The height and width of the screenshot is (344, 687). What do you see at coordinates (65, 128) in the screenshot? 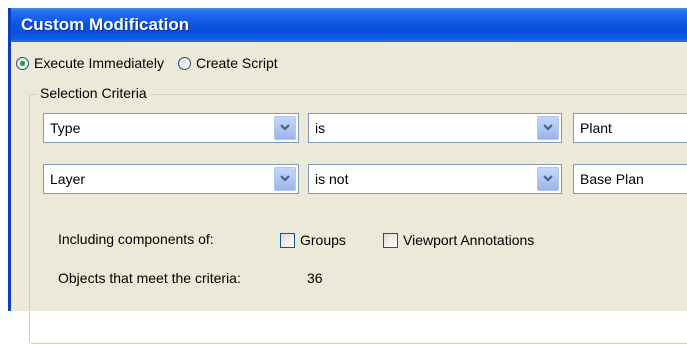
I see `criteria-row-1-field-value: Type` at bounding box center [65, 128].